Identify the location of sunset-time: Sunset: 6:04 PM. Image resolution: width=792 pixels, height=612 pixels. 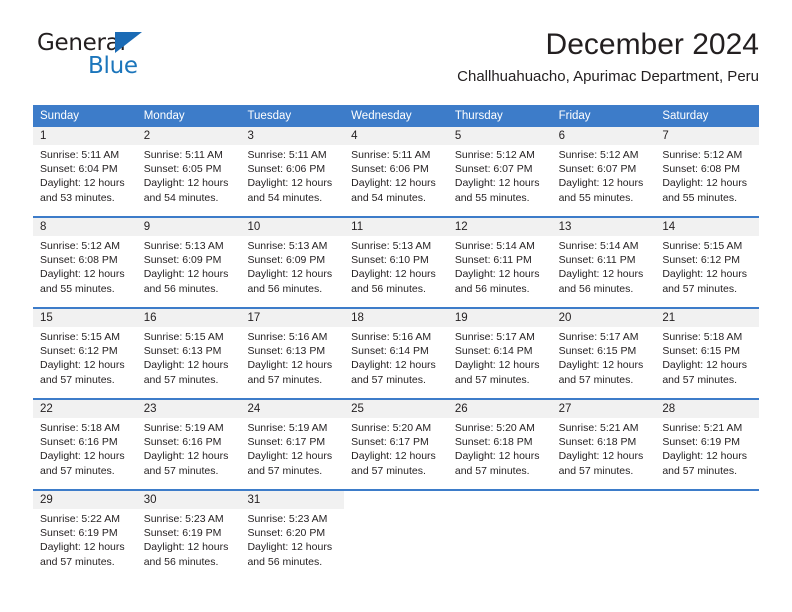
(79, 169).